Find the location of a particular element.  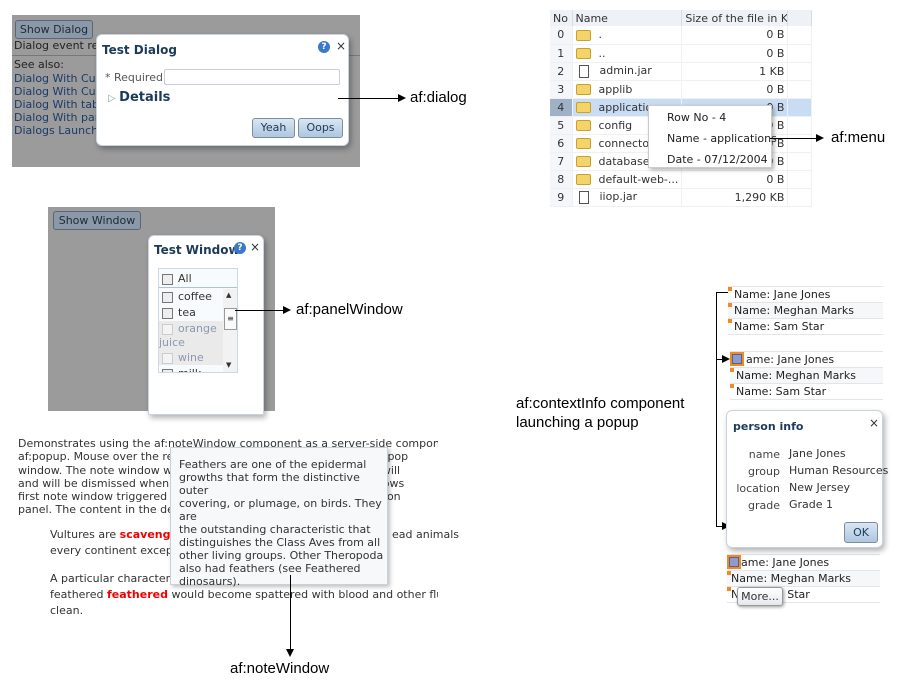

link: Dialog With pane is located at coordinates (61, 117).